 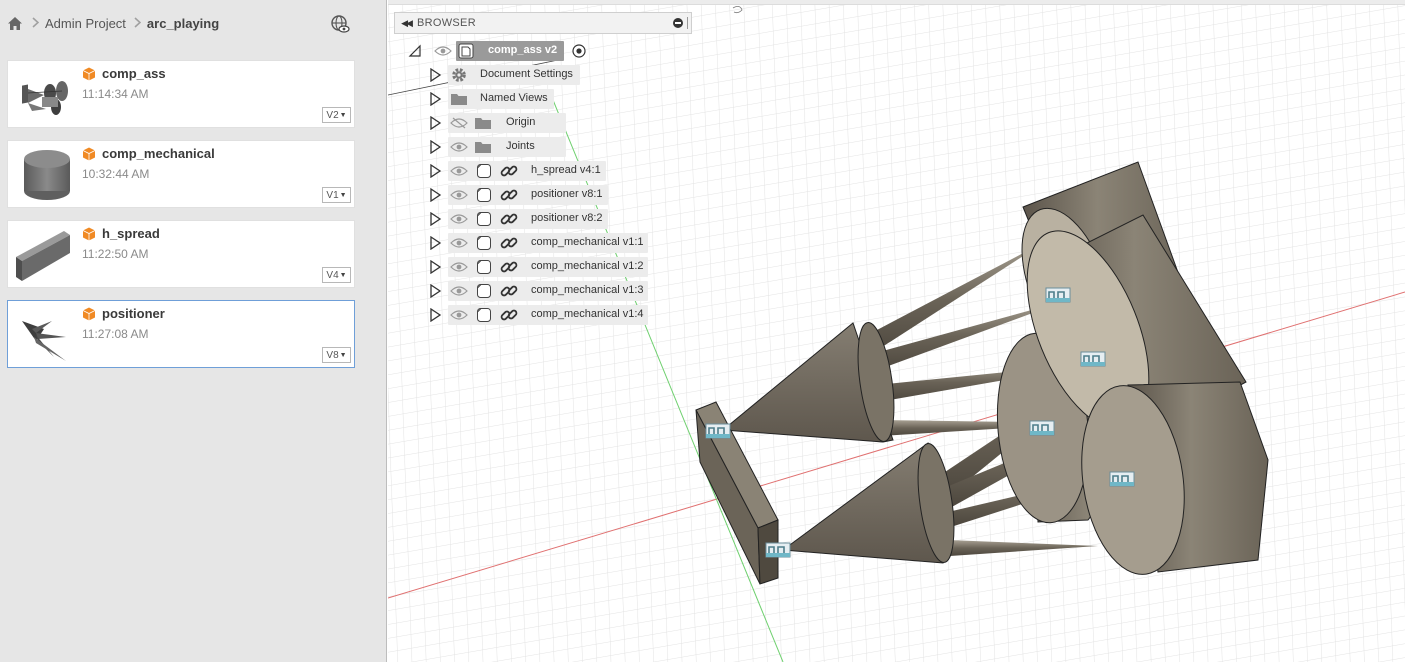 I want to click on tree-row-component: positioner v8:1, so click(x=548, y=195).